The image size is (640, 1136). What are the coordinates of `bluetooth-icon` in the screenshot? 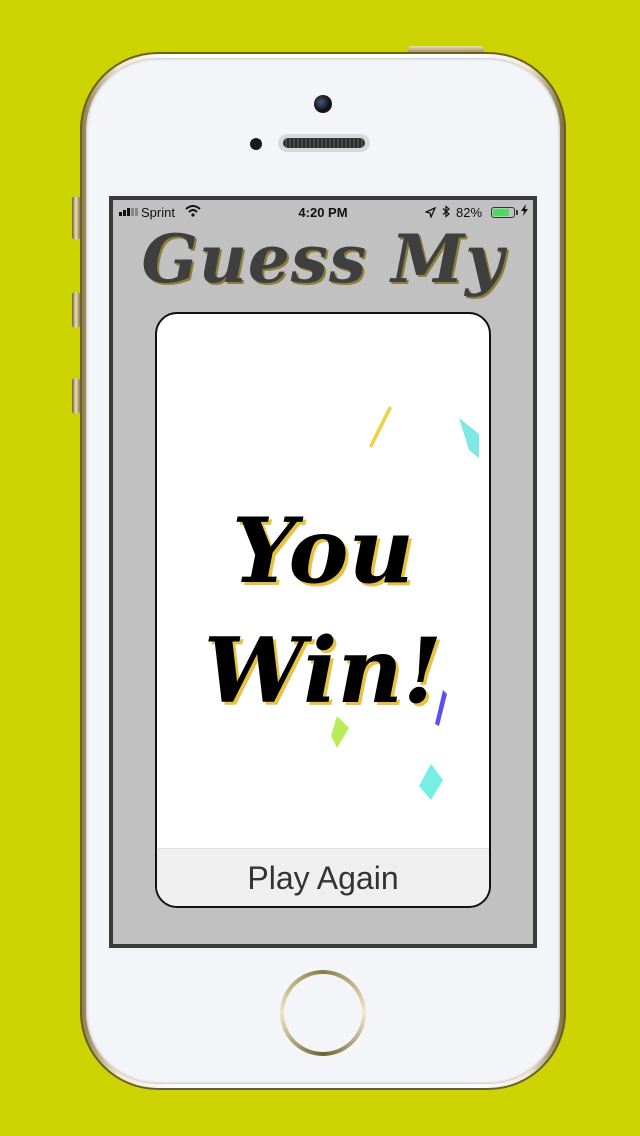 It's located at (446, 213).